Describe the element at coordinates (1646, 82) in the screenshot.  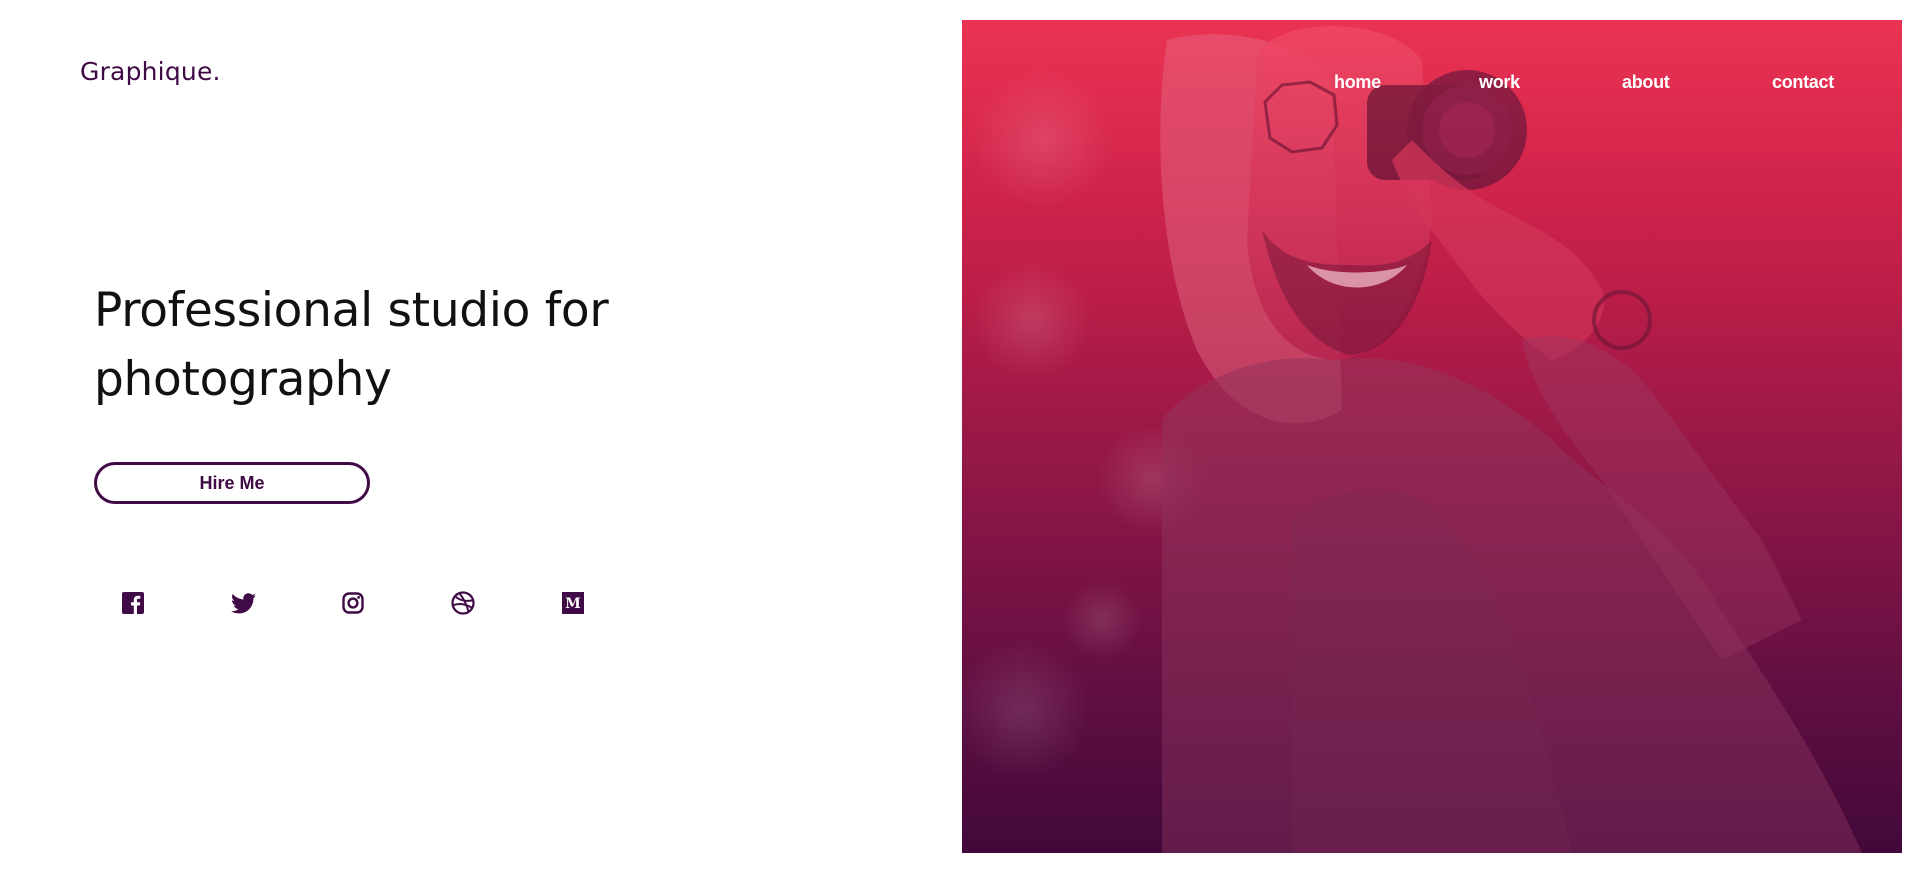
I see `nav-about: about` at that location.